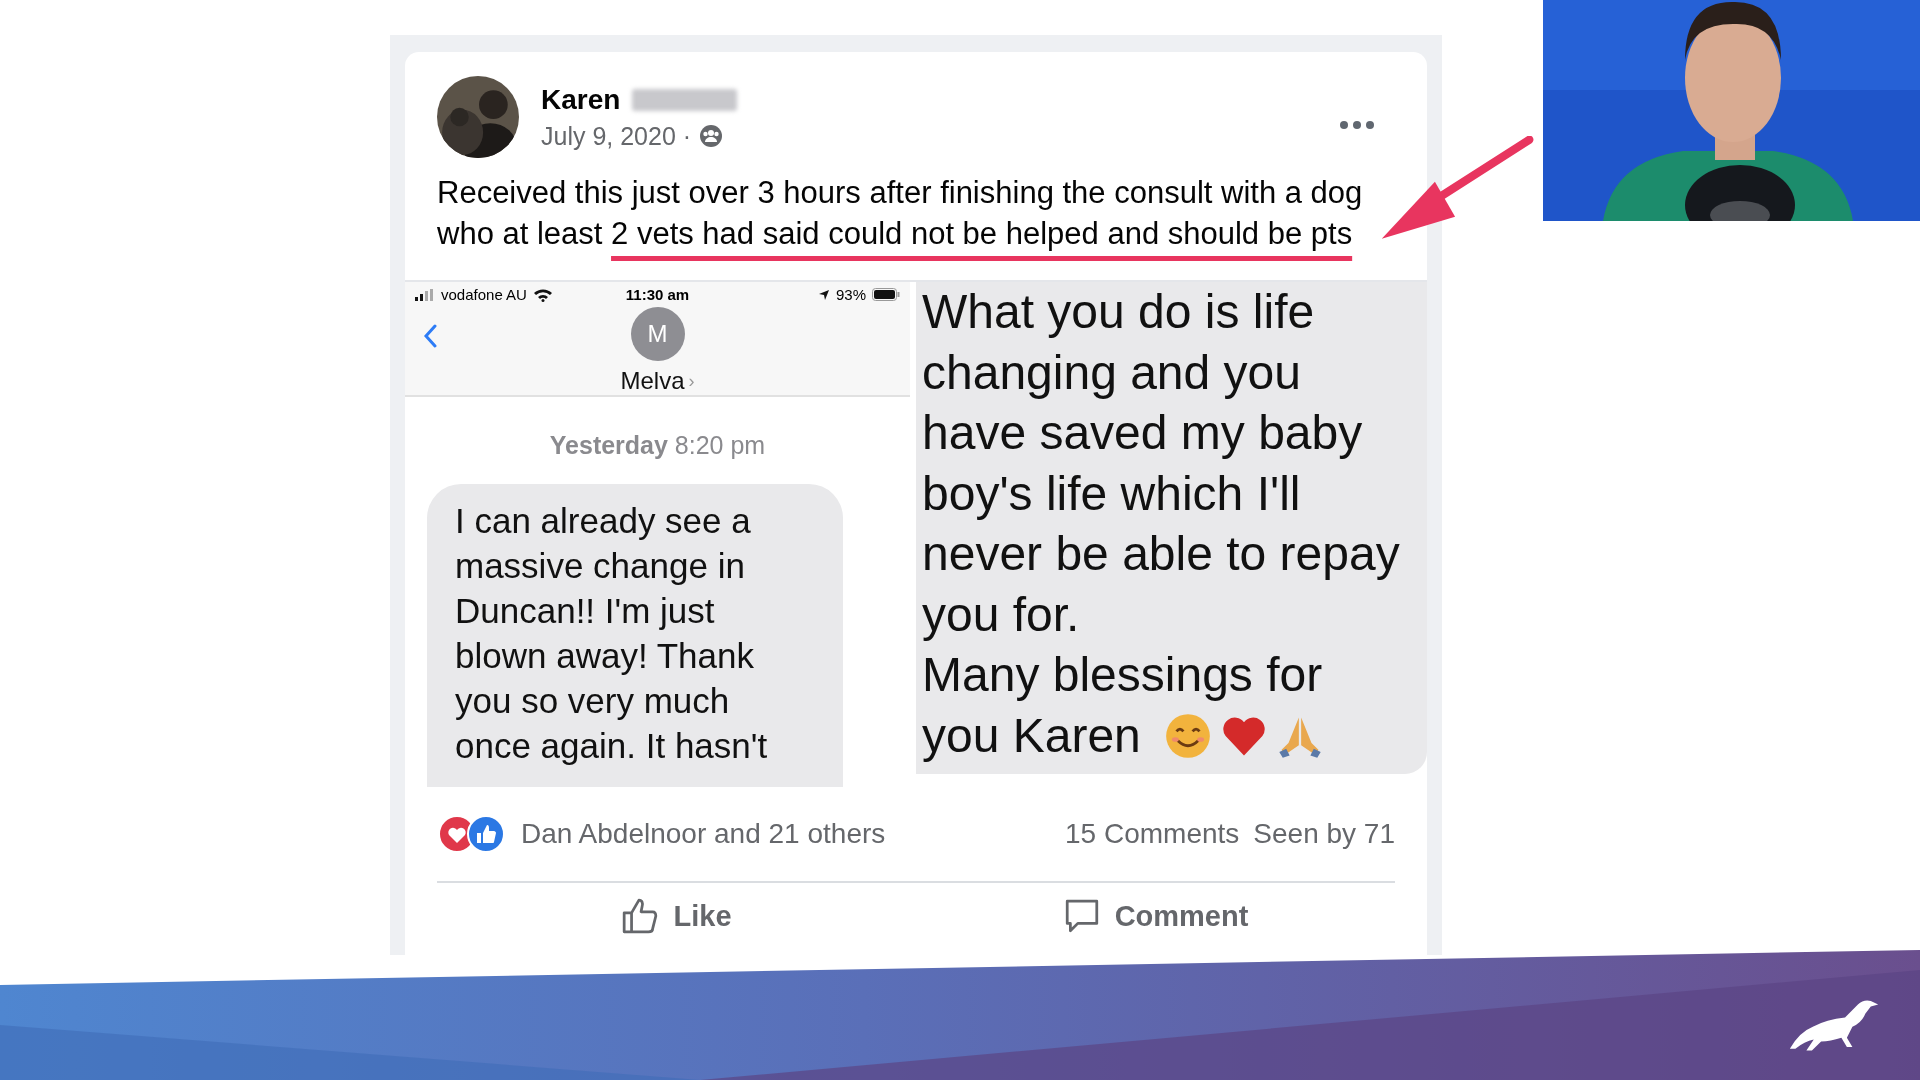  I want to click on post-text-line: Received this just over 3 hours after finishing the consult with a dog, so click(900, 193).